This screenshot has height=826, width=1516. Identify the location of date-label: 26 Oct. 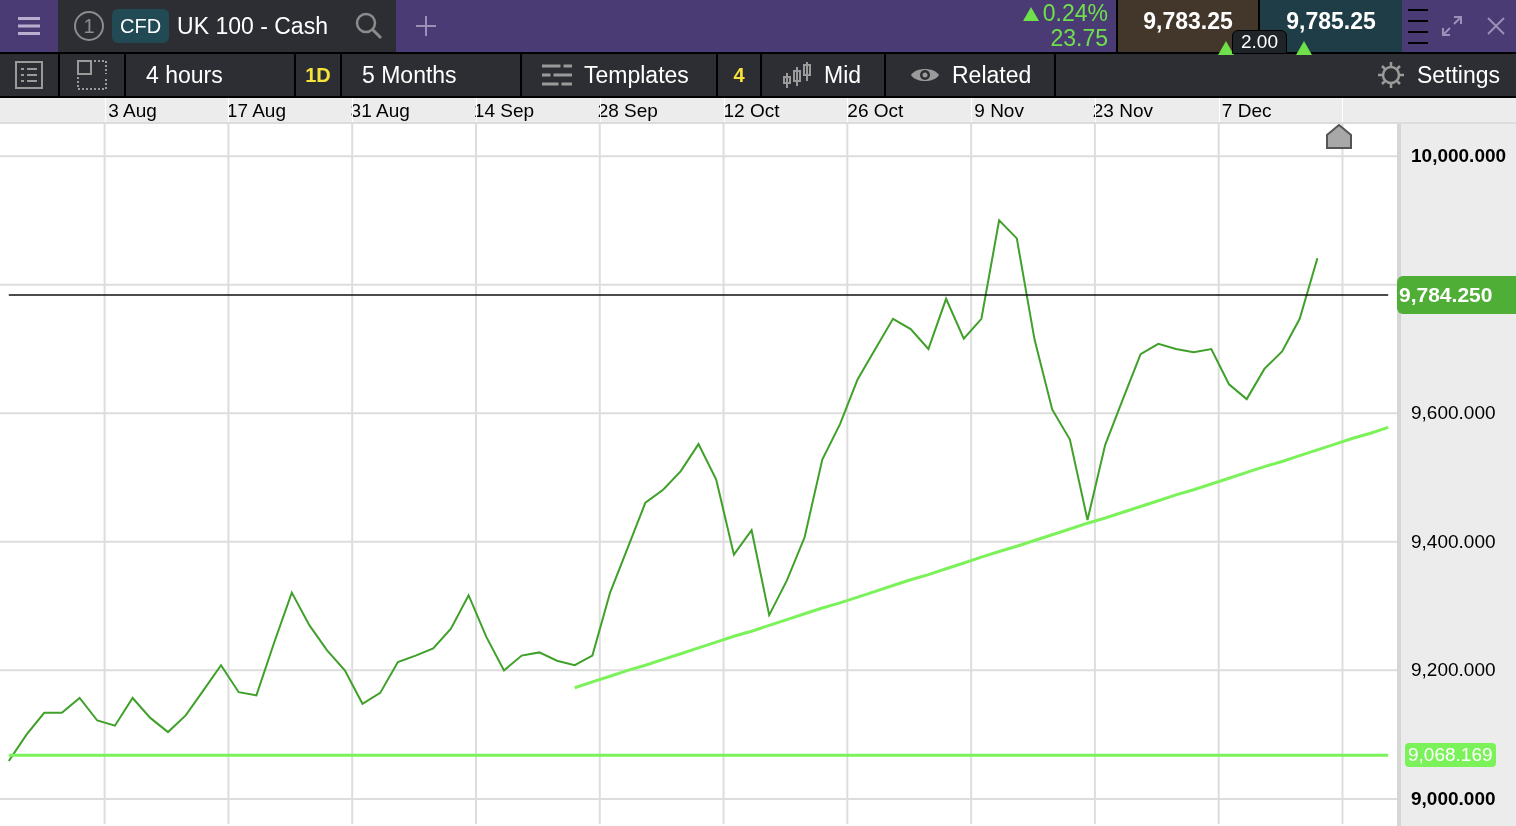
(875, 111).